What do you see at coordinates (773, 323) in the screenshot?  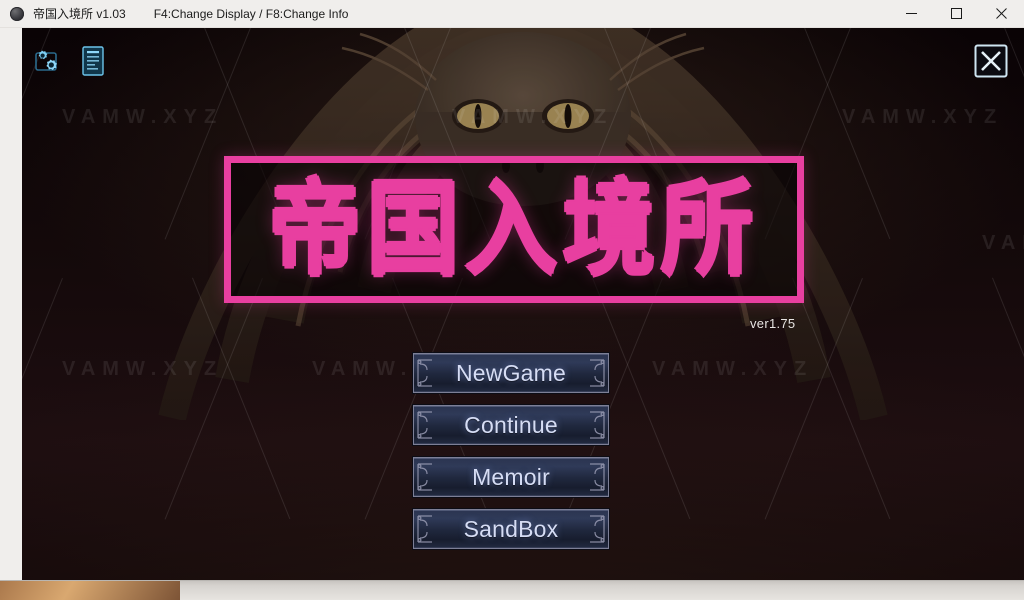 I see `version-label: ver1.75` at bounding box center [773, 323].